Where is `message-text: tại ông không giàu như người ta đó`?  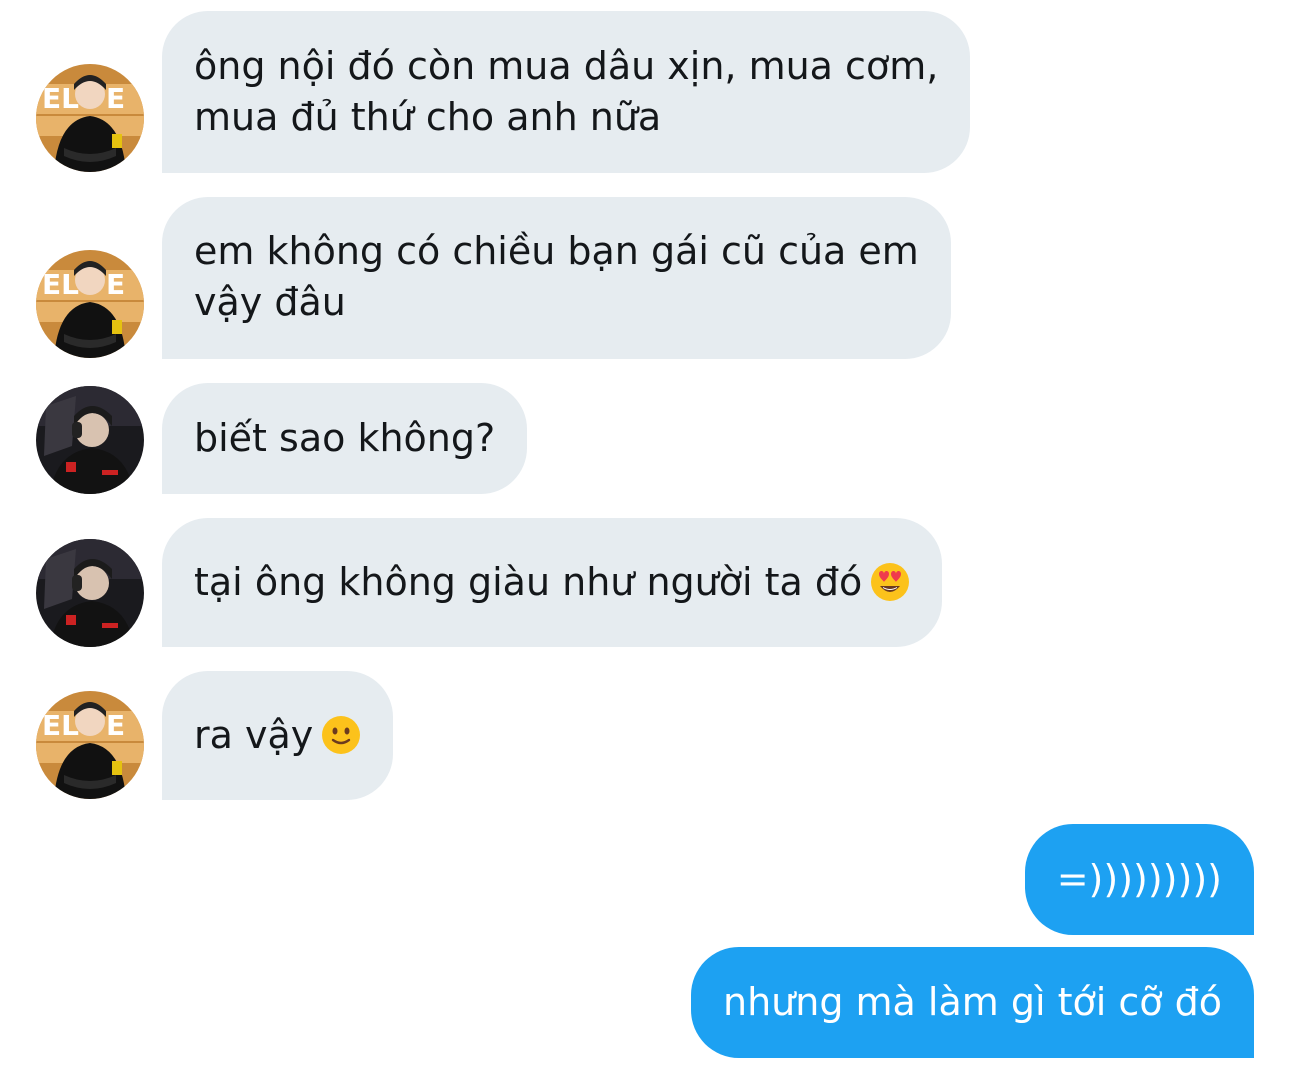
message-text: tại ông không giàu như người ta đó is located at coordinates (528, 582).